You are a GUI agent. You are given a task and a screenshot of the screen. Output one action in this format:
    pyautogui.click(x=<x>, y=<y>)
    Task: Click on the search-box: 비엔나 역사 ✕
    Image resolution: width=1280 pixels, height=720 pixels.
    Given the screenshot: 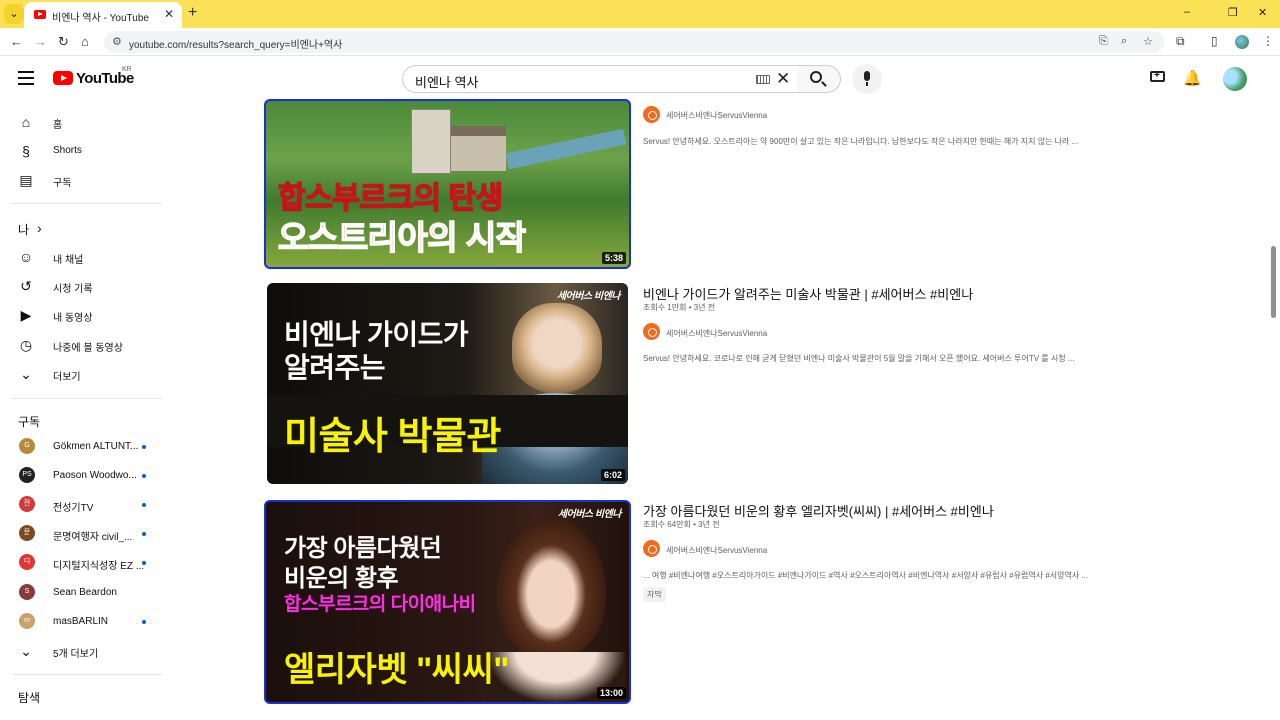 What is the action you would take?
    pyautogui.click(x=600, y=79)
    